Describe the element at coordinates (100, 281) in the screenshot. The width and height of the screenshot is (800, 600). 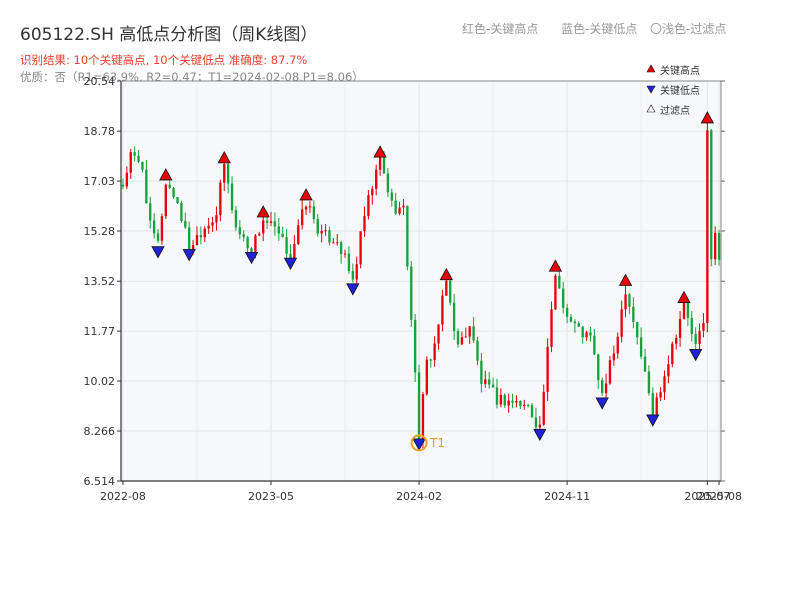
I see `y-tick-label: 13.52` at that location.